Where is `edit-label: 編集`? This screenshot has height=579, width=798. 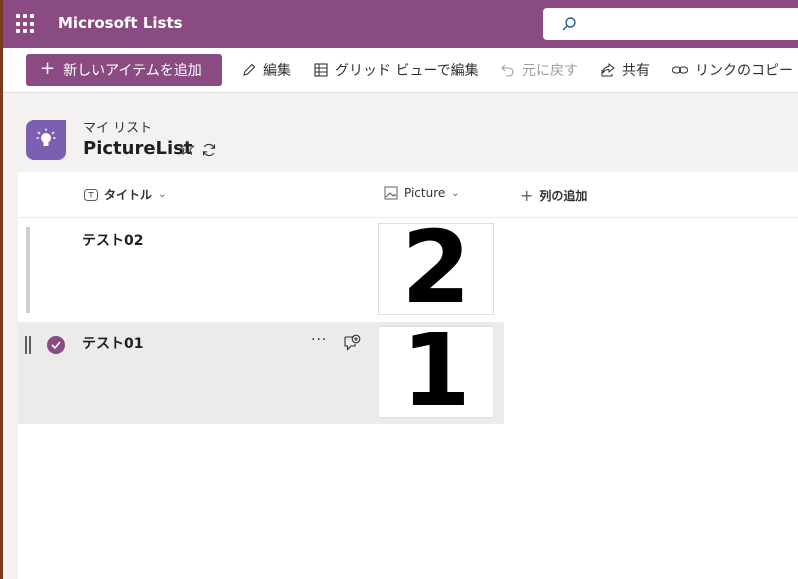 edit-label: 編集 is located at coordinates (277, 71).